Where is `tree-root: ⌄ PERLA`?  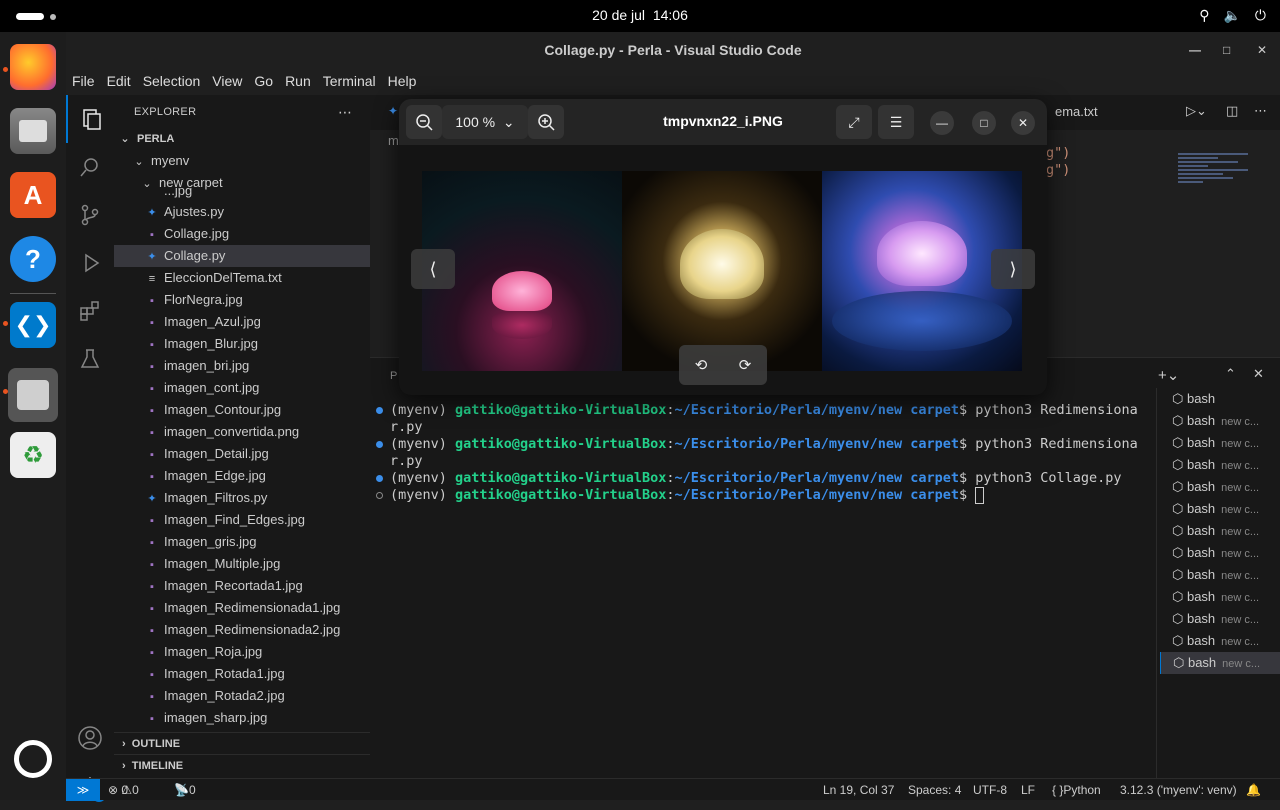
tree-root: ⌄ PERLA is located at coordinates (242, 139).